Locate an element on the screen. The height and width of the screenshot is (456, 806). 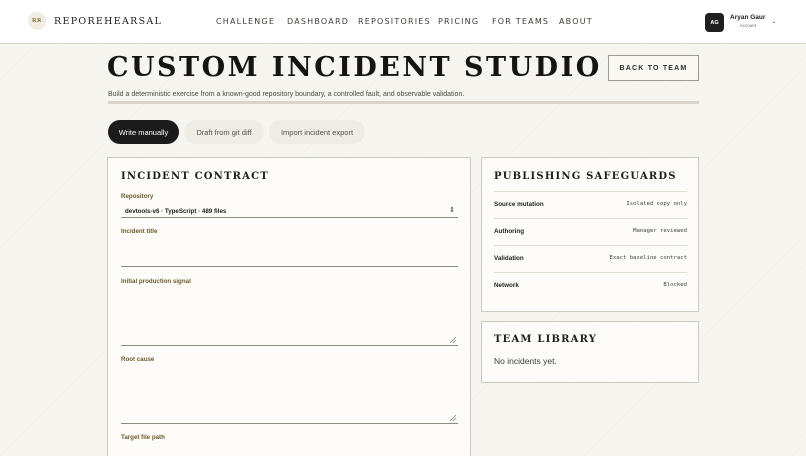
safeguard-row-network: Network Blocked is located at coordinates (590, 285).